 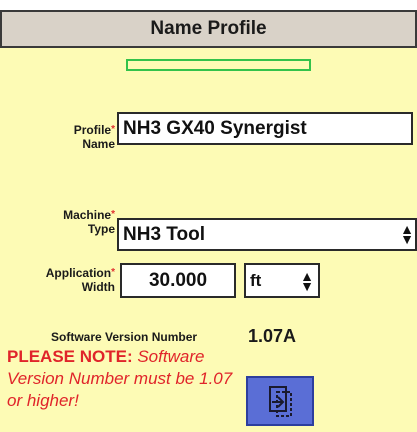 What do you see at coordinates (124, 337) in the screenshot?
I see `software-version-label: Software Version Number` at bounding box center [124, 337].